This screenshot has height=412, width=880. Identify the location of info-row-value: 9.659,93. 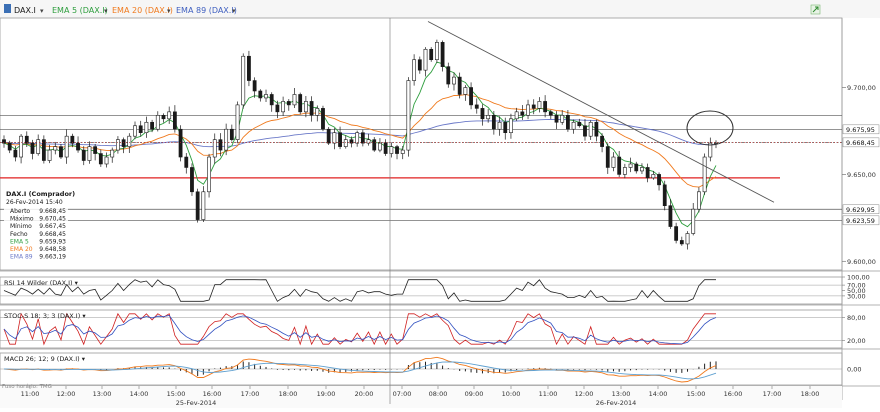
(52, 241).